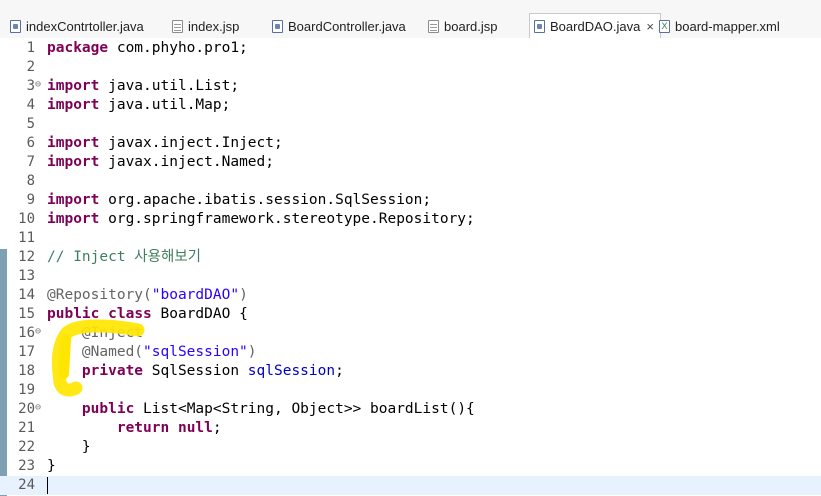 Image resolution: width=821 pixels, height=496 pixels. Describe the element at coordinates (26, 333) in the screenshot. I see `line-number: 16` at that location.